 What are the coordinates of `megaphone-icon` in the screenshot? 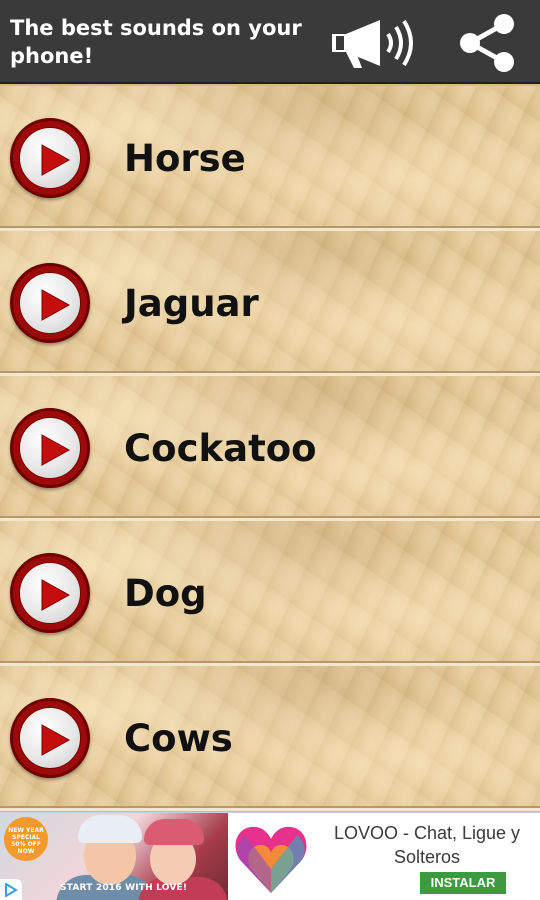 It's located at (370, 43).